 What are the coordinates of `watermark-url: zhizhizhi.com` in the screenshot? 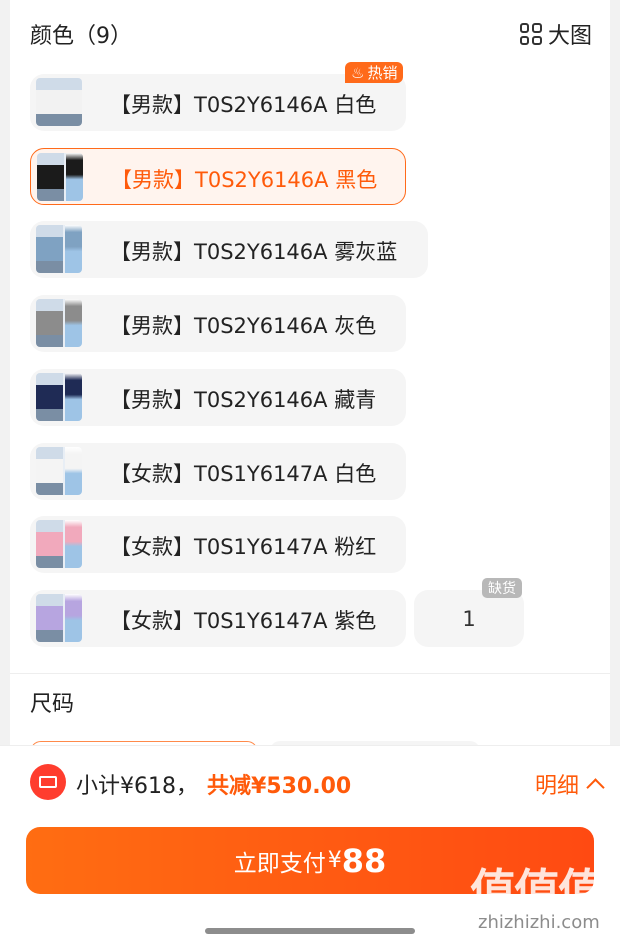 It's located at (539, 922).